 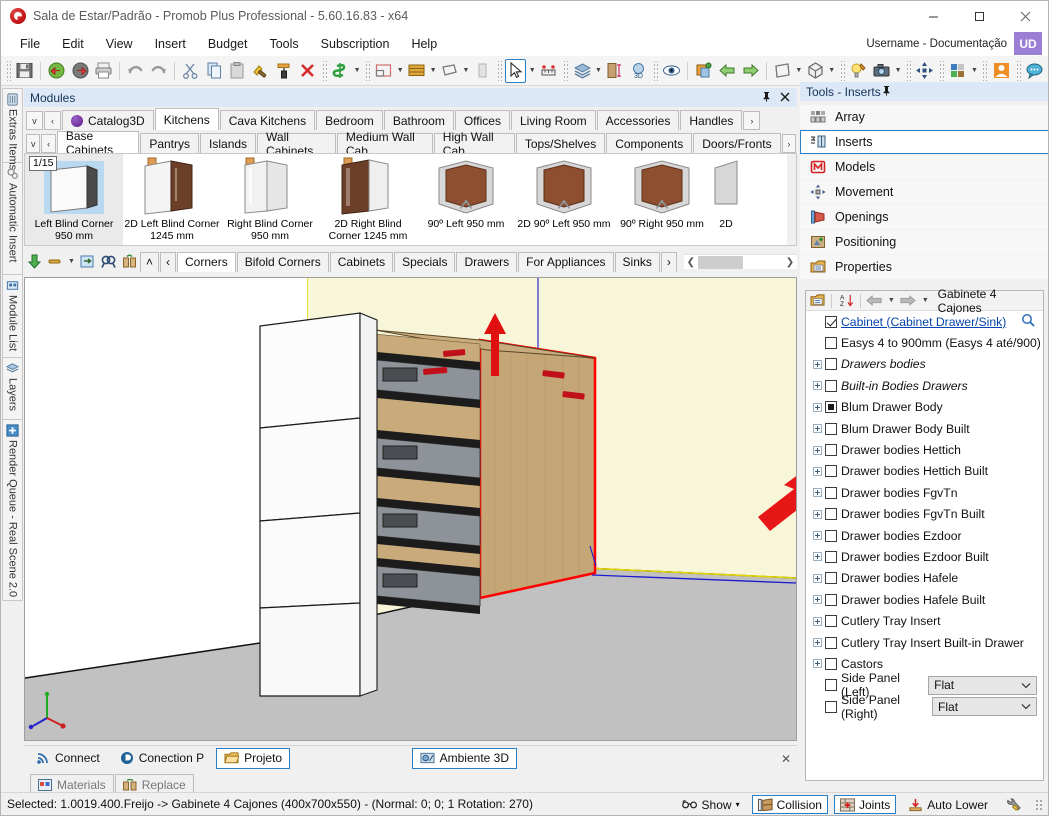 I want to click on tab-catalog3d: Catalog3D, so click(x=108, y=120).